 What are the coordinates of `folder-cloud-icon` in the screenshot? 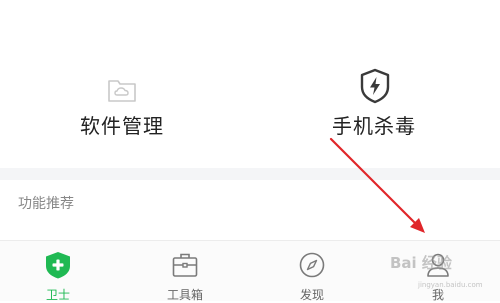 It's located at (122, 91).